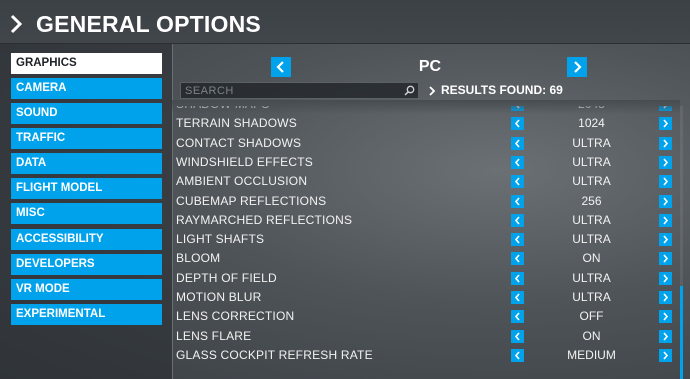 The image size is (690, 379). Describe the element at coordinates (426, 201) in the screenshot. I see `setting-row: CUBEMAP REFLECTIONS 256` at that location.